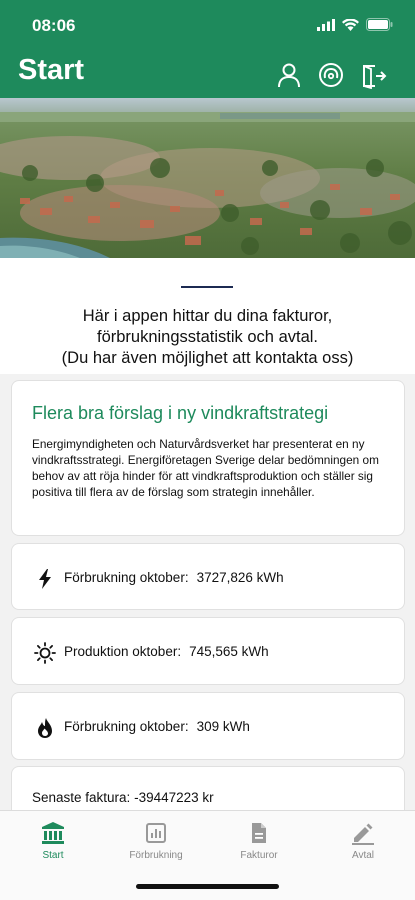  What do you see at coordinates (289, 75) in the screenshot?
I see `profile-icon` at bounding box center [289, 75].